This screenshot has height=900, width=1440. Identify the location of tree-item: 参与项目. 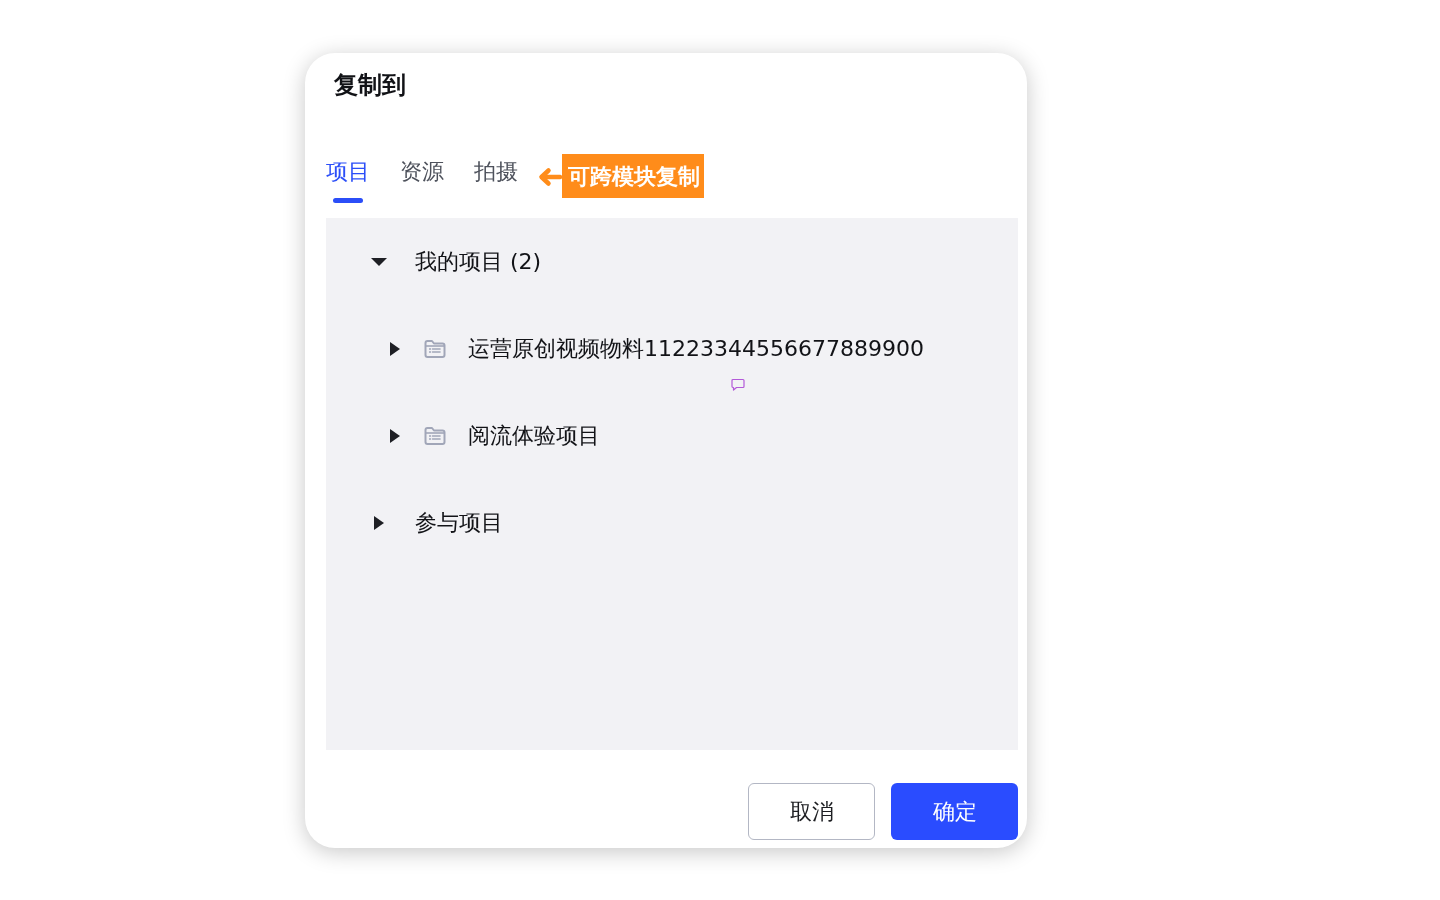
(459, 522).